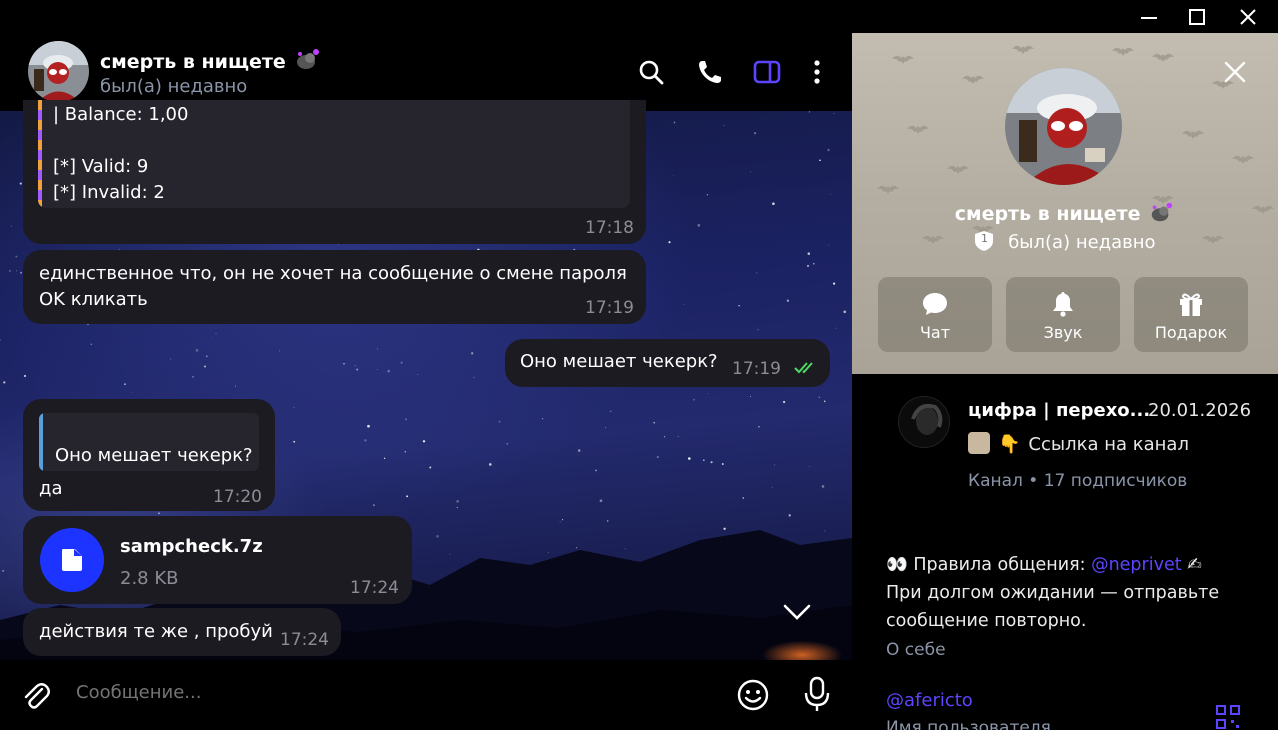 This screenshot has height=730, width=1278. Describe the element at coordinates (817, 72) in the screenshot. I see `more-icon` at that location.